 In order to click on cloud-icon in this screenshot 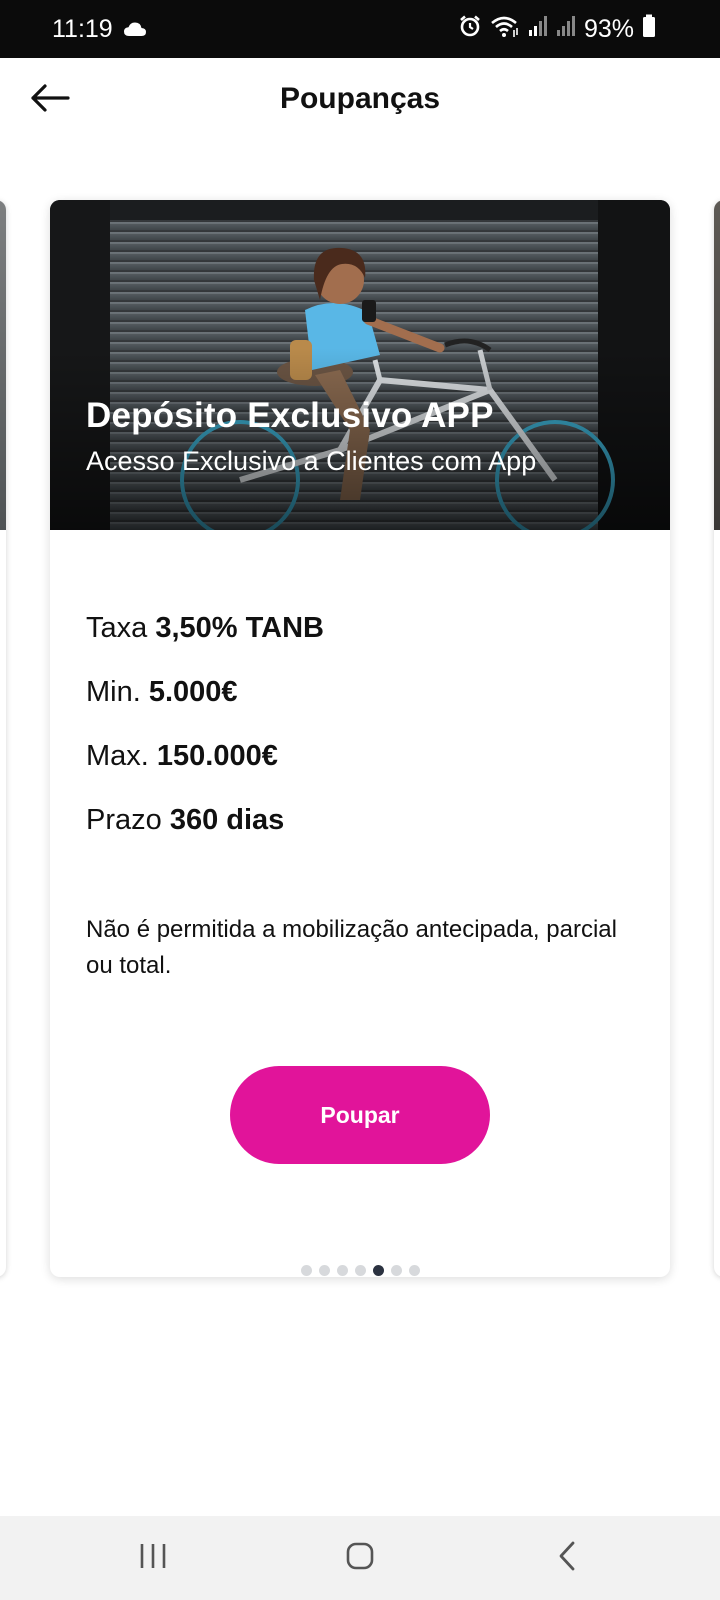, I will do `click(135, 29)`.